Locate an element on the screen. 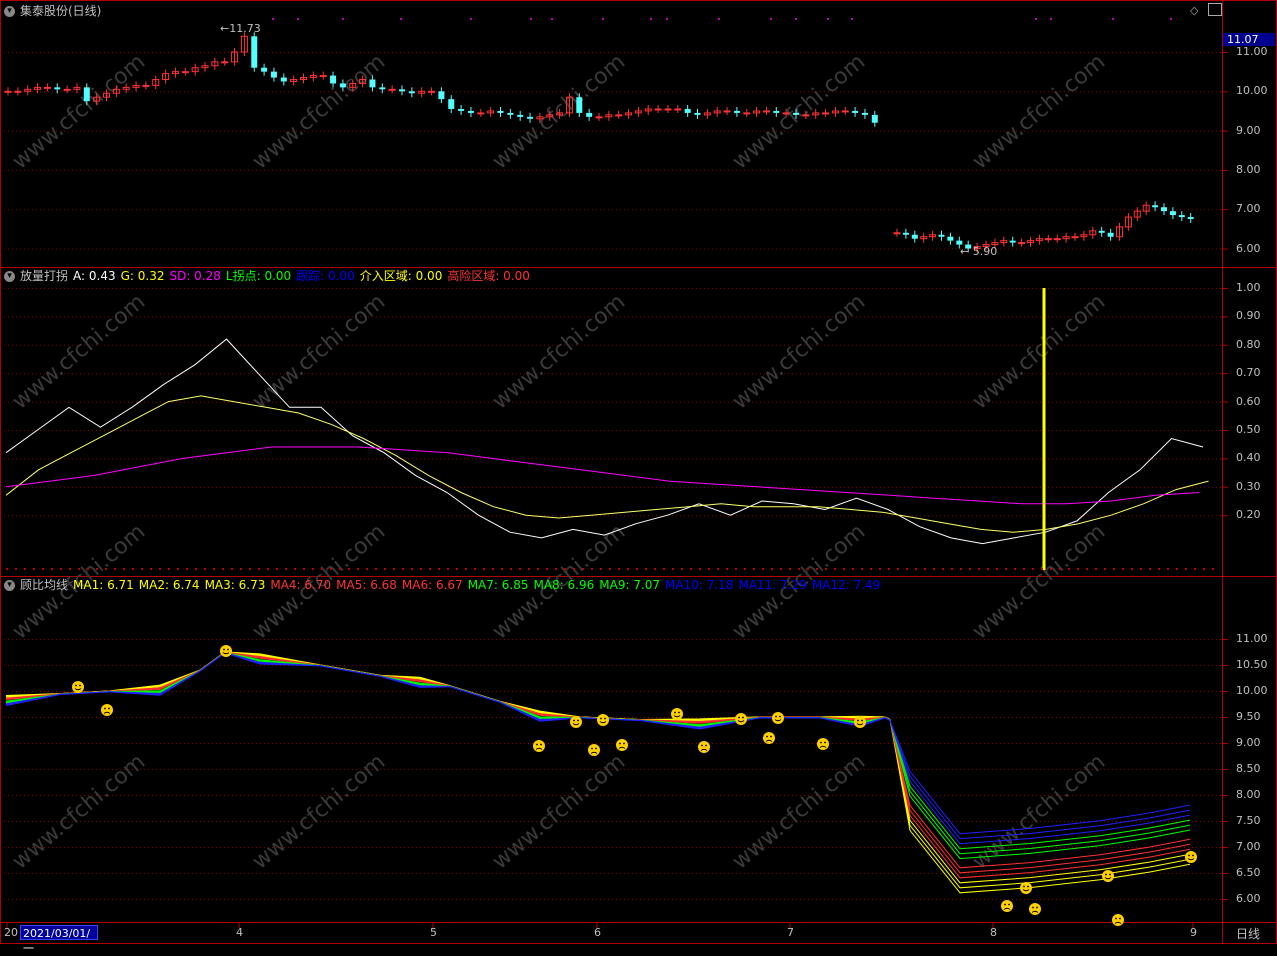 This screenshot has height=956, width=1277. price-y-tick: 9.00 is located at coordinates (1248, 130).